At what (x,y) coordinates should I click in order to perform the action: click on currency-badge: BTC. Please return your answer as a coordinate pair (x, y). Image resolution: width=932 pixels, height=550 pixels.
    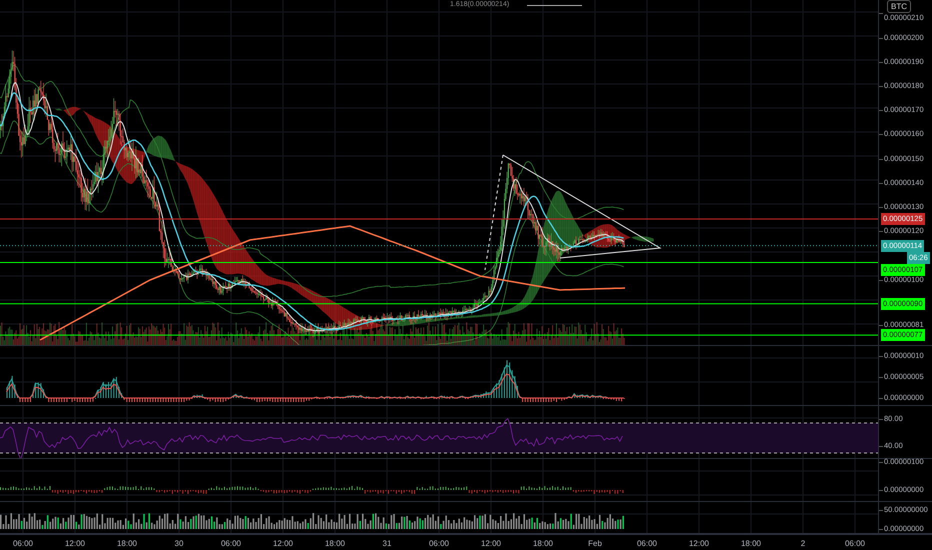
    Looking at the image, I should click on (899, 6).